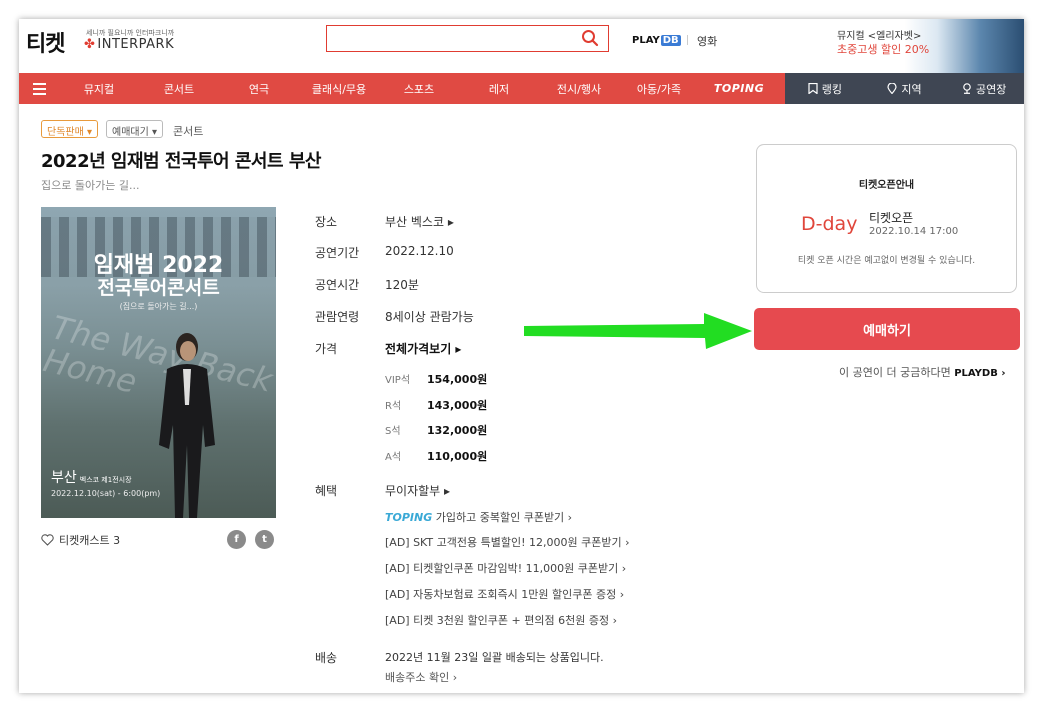 This screenshot has height=712, width=1043. I want to click on venue-label: 장소, so click(326, 222).